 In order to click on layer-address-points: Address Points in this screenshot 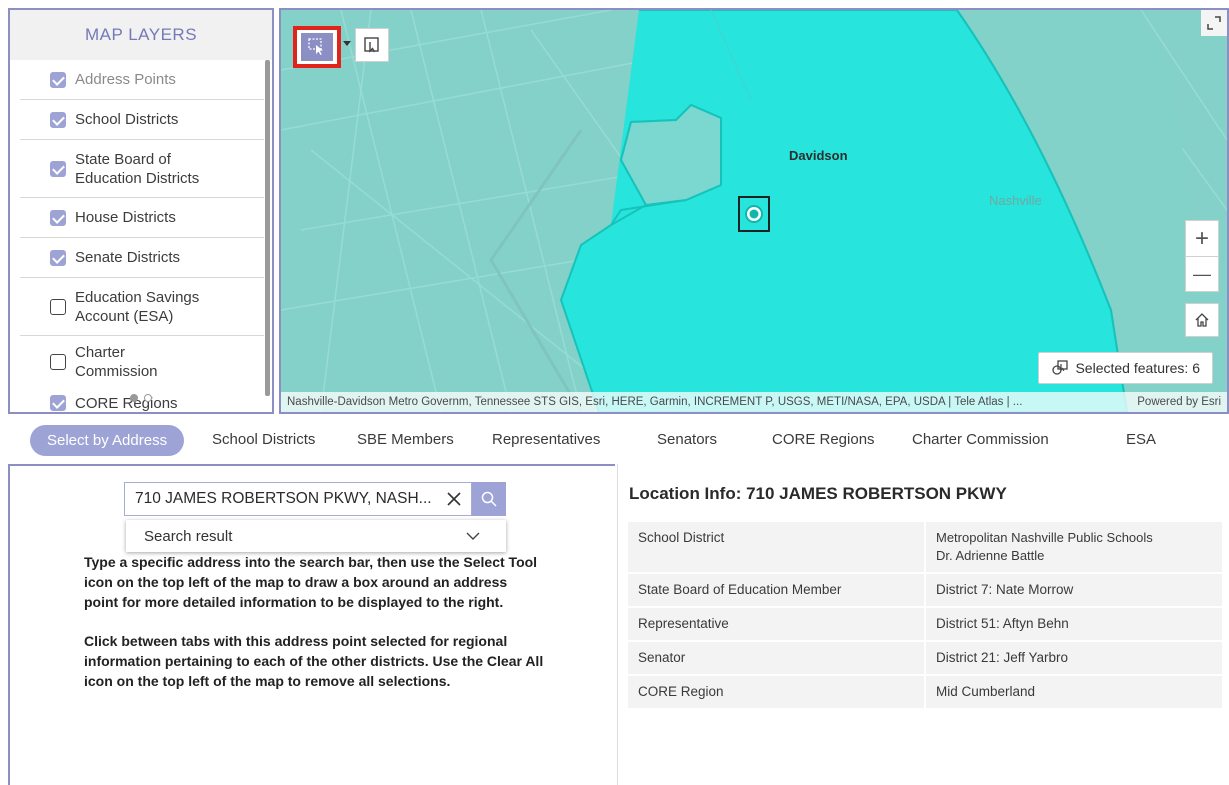, I will do `click(142, 80)`.